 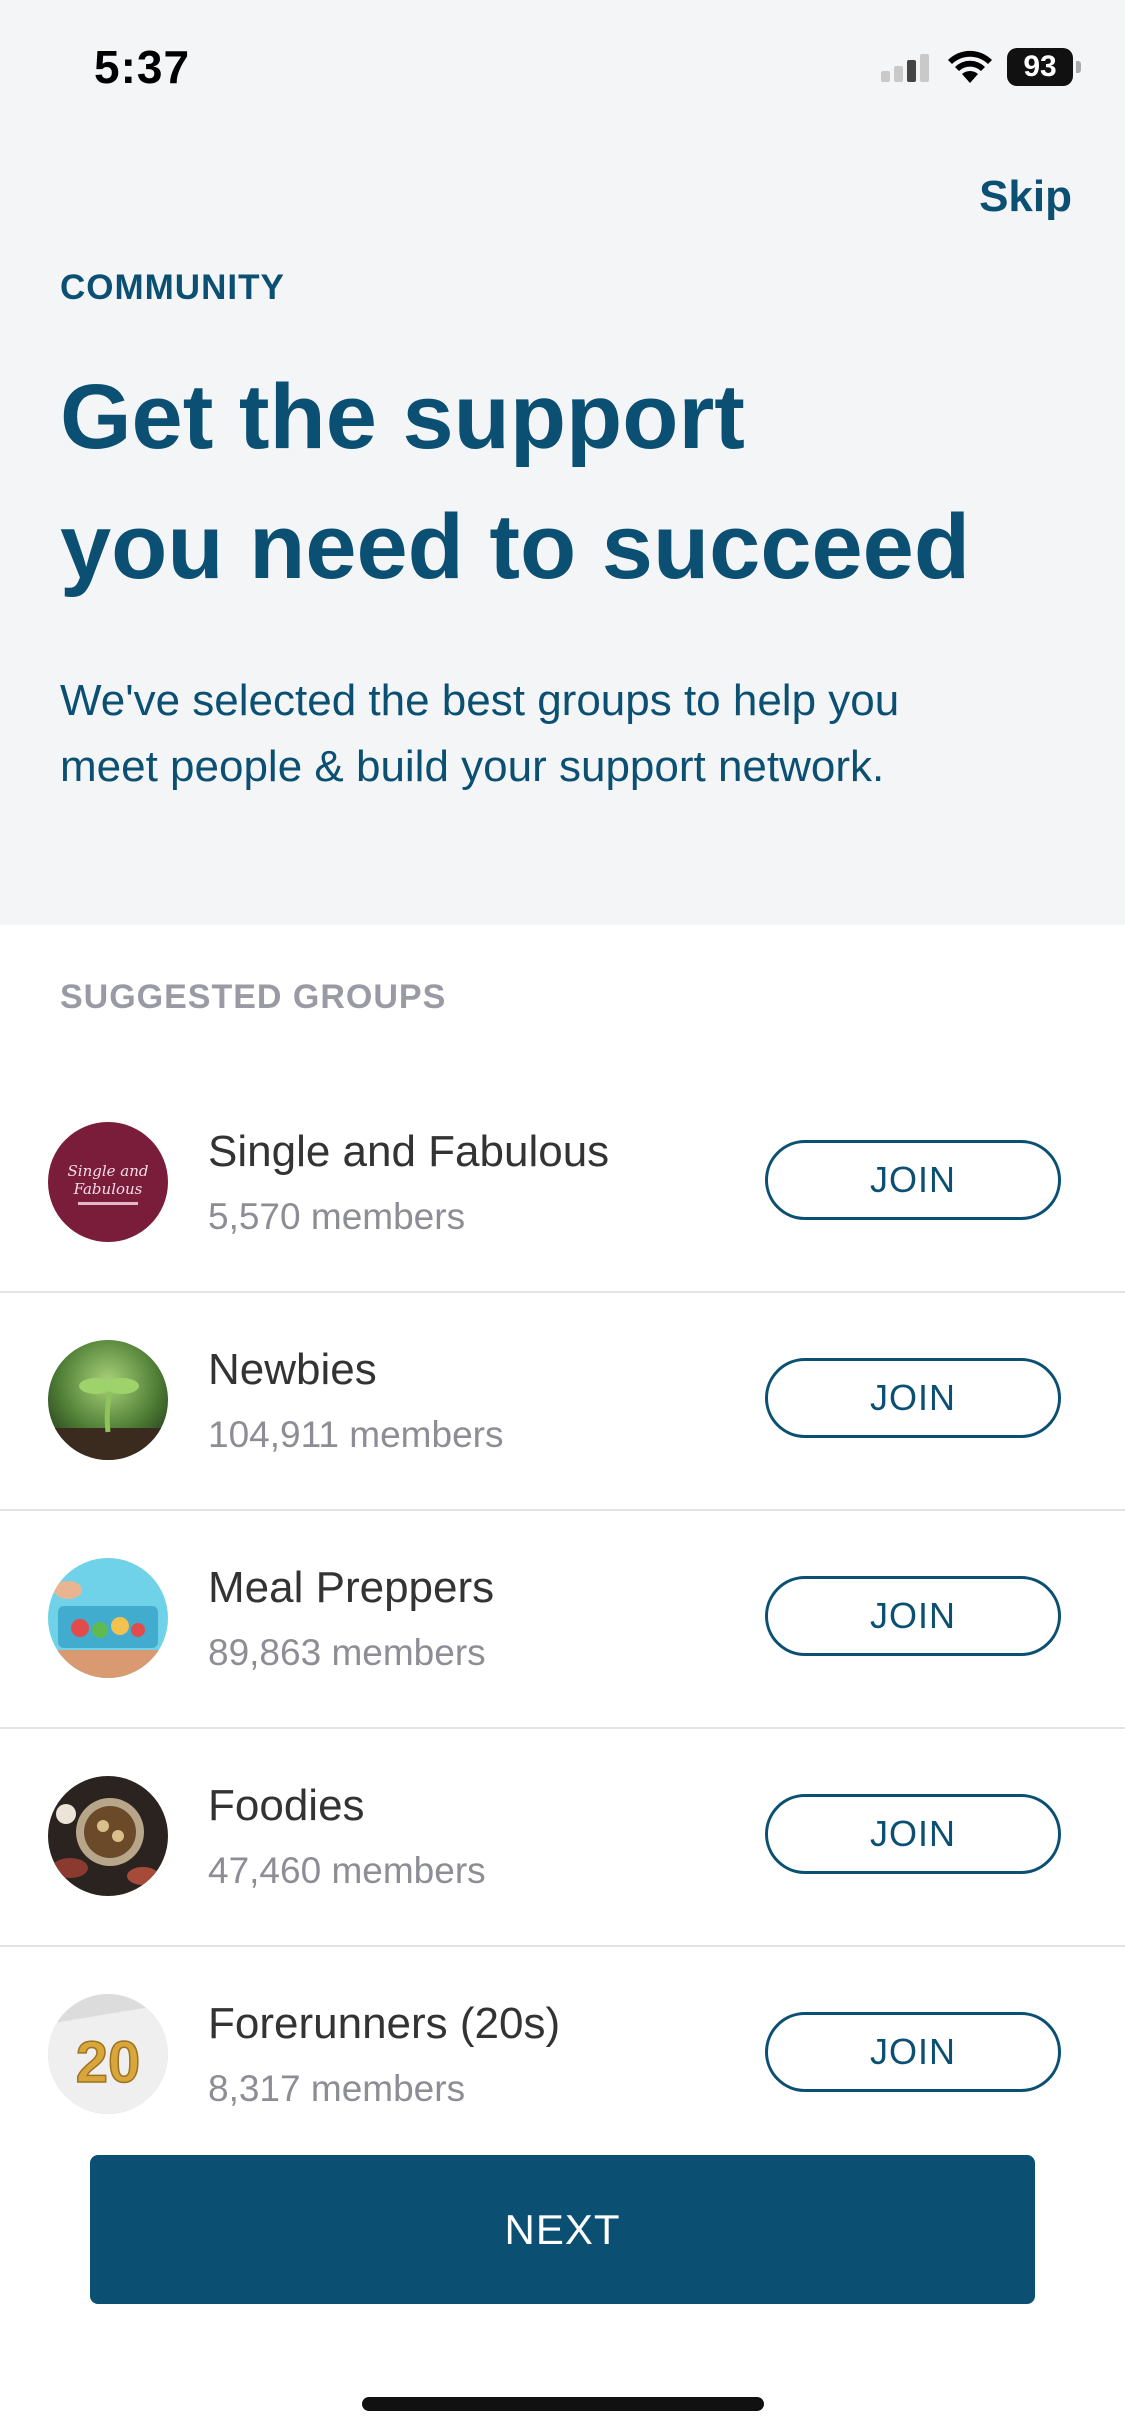 What do you see at coordinates (286, 1805) in the screenshot?
I see `group-name: Foodies` at bounding box center [286, 1805].